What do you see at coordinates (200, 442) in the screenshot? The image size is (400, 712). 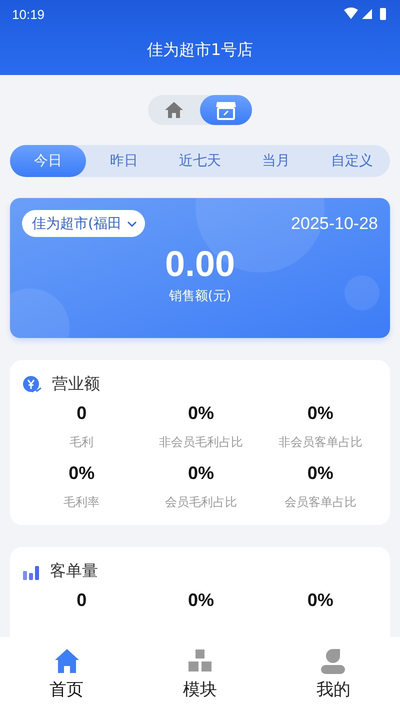 I see `stat-label: 非会员毛利占比` at bounding box center [200, 442].